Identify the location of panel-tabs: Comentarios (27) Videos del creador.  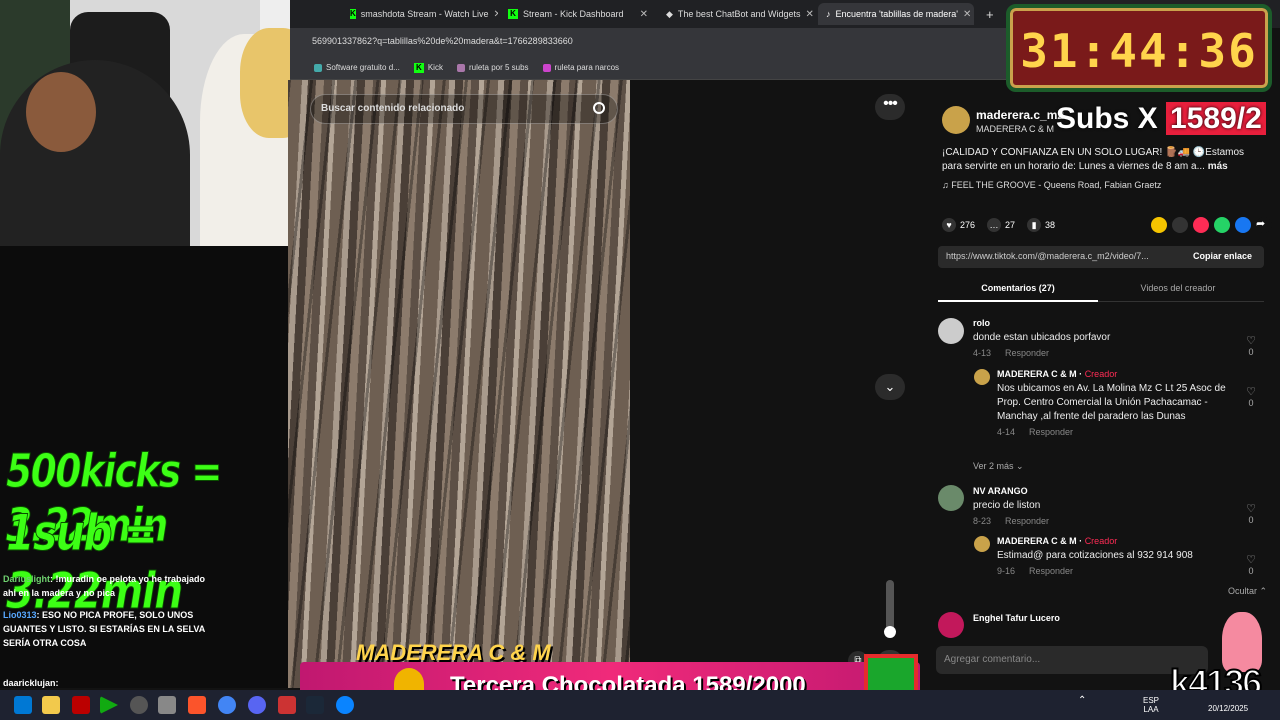
(1101, 289).